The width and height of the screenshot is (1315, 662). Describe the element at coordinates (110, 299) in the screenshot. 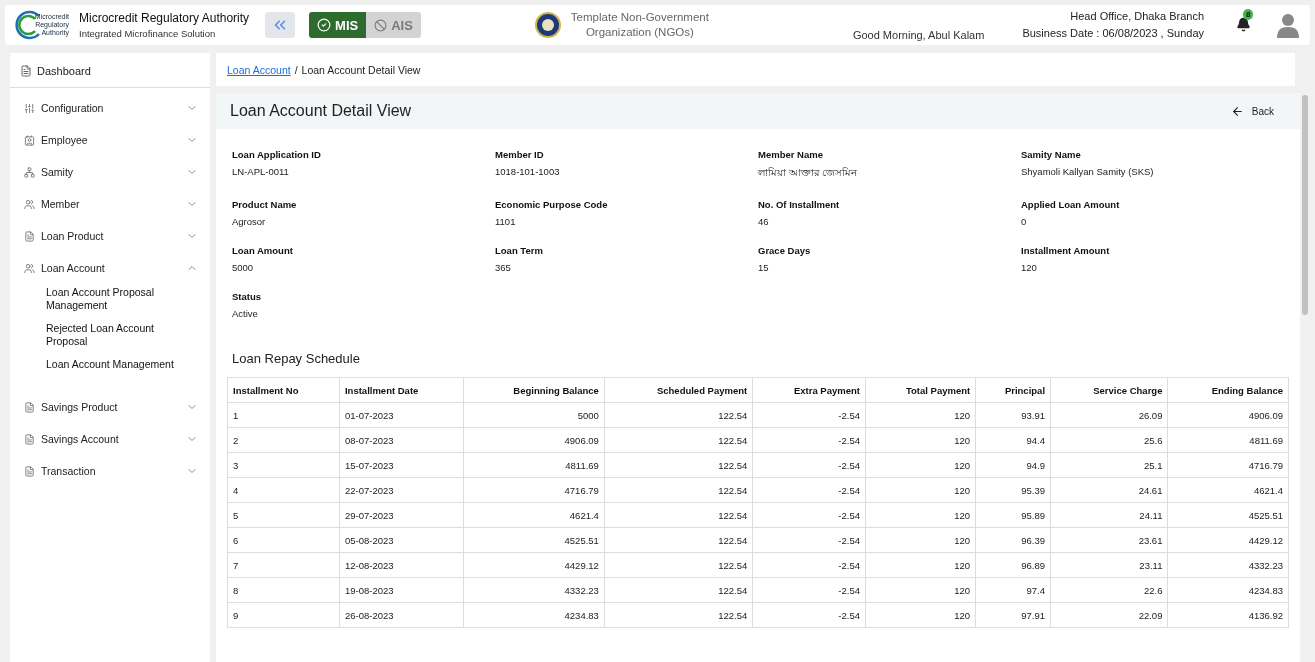

I see `sidebar-subitem: Loan Account Proposal Management` at that location.